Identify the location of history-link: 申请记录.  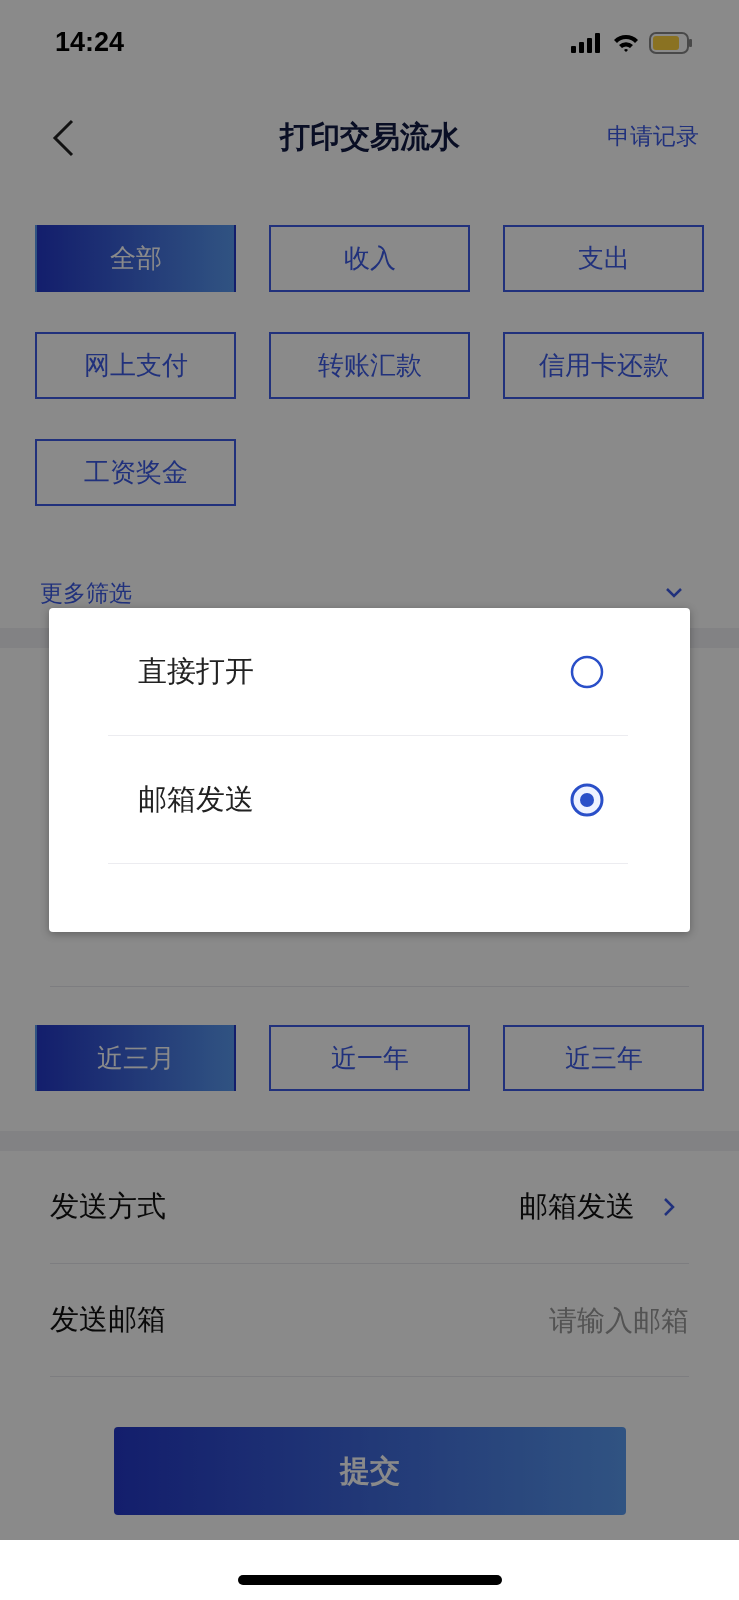
(653, 136).